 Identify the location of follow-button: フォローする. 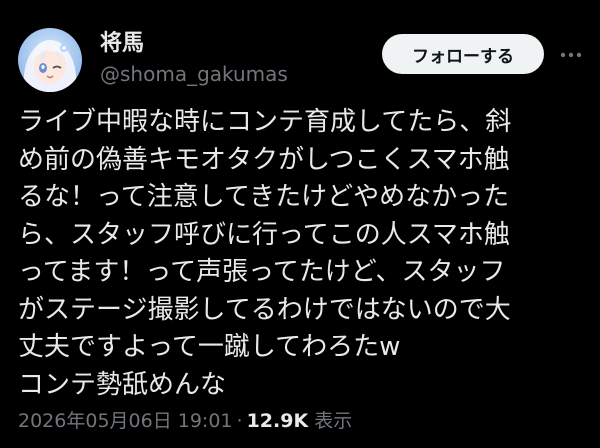
(463, 54).